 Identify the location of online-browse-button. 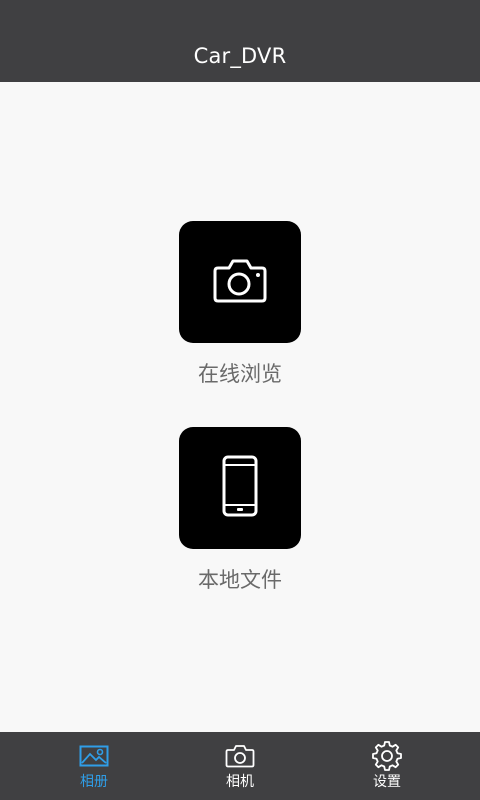
(240, 282).